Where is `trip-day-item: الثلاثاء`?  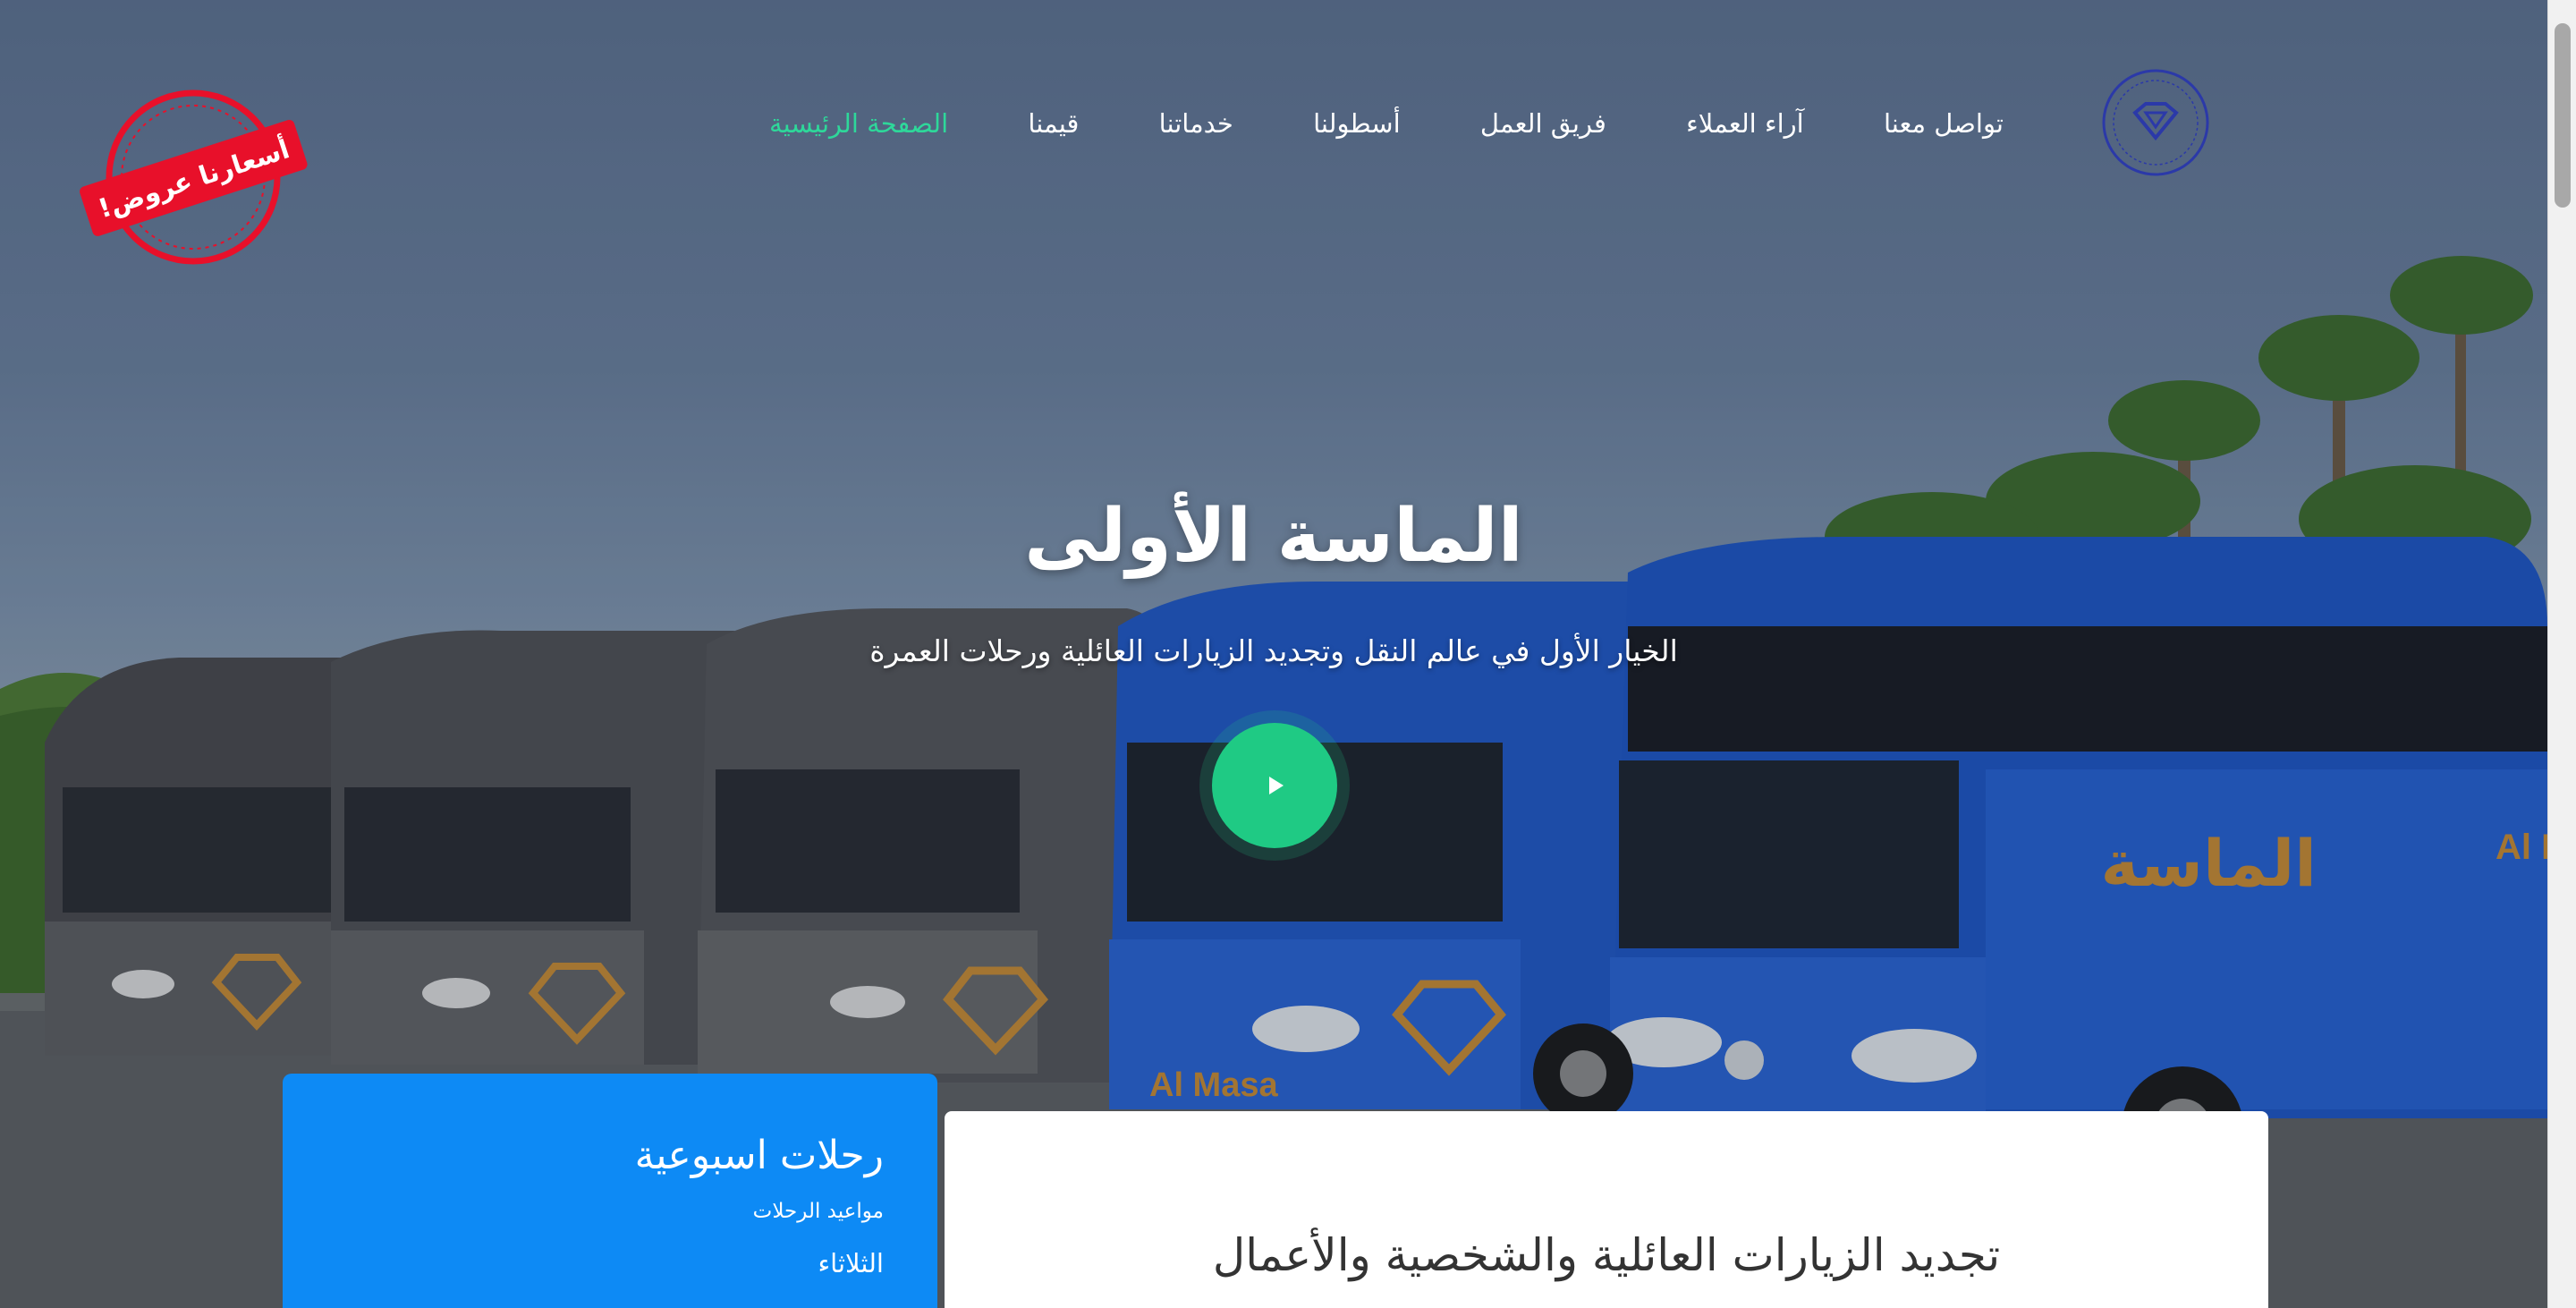 trip-day-item: الثلاثاء is located at coordinates (851, 1263).